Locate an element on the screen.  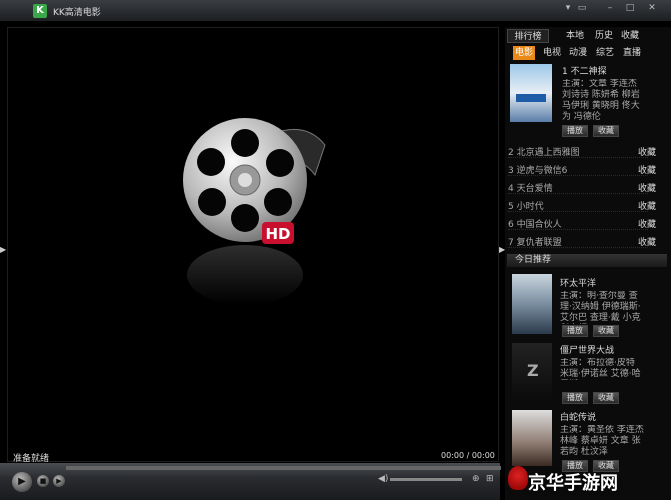
featured-title: 1 不二神探 is located at coordinates (584, 72).